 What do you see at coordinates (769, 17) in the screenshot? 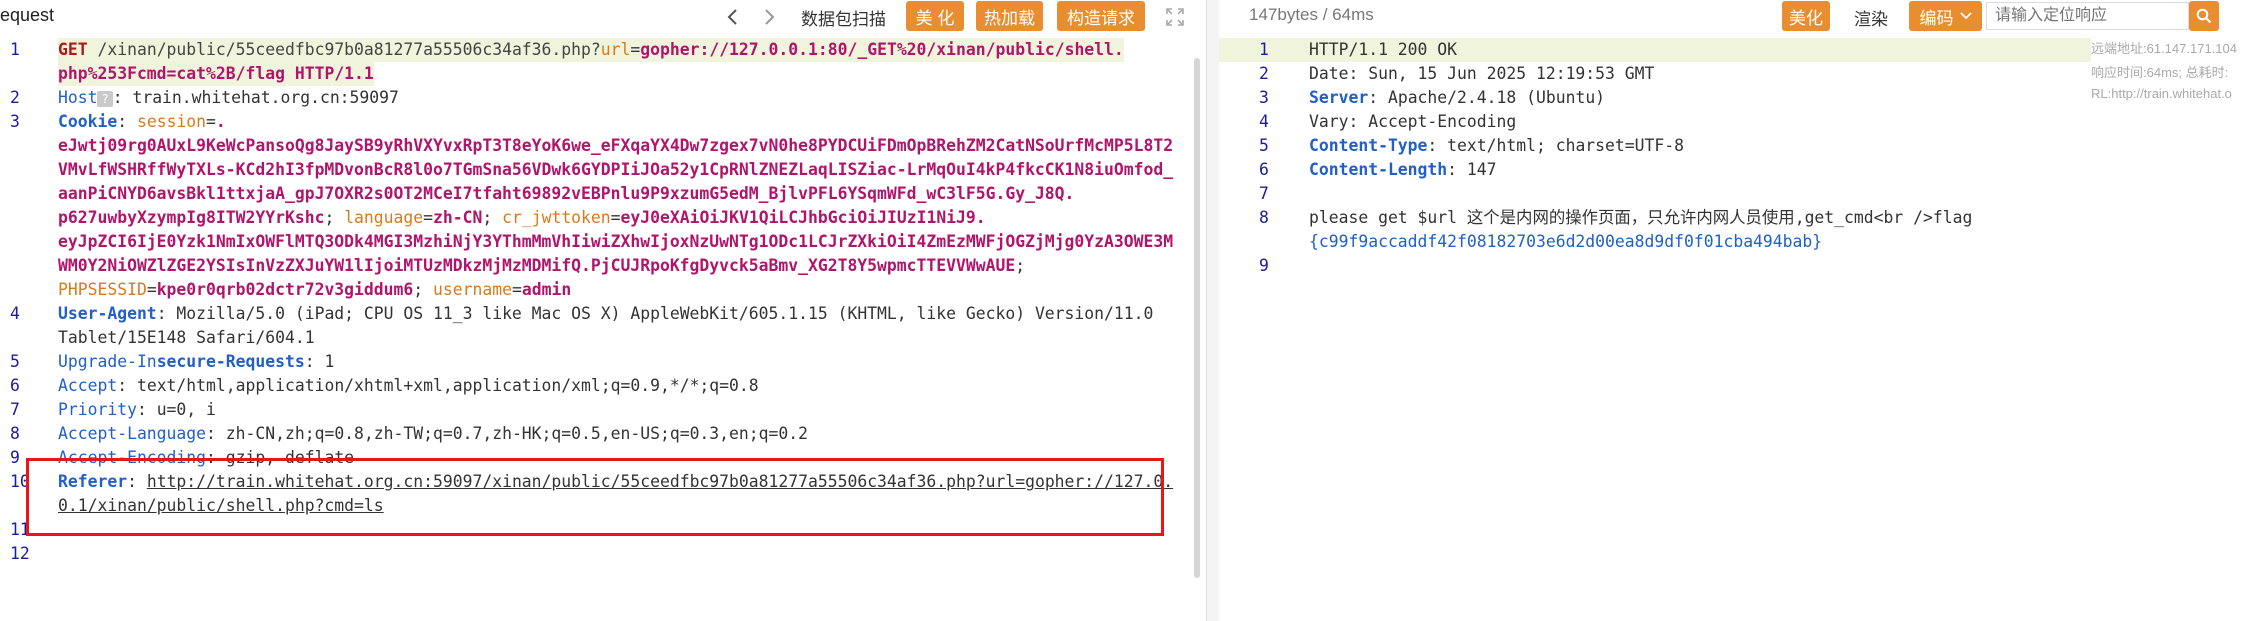
I see `forward-arrow-icon` at bounding box center [769, 17].